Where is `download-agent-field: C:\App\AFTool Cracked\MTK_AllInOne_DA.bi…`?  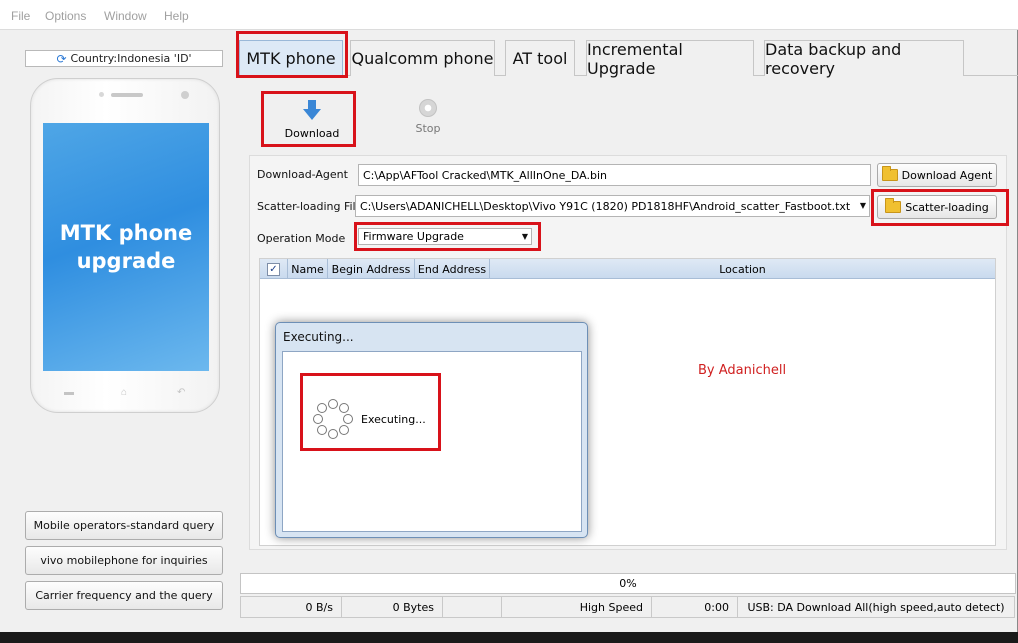
download-agent-field: C:\App\AFTool Cracked\MTK_AllInOne_DA.bi… is located at coordinates (614, 175).